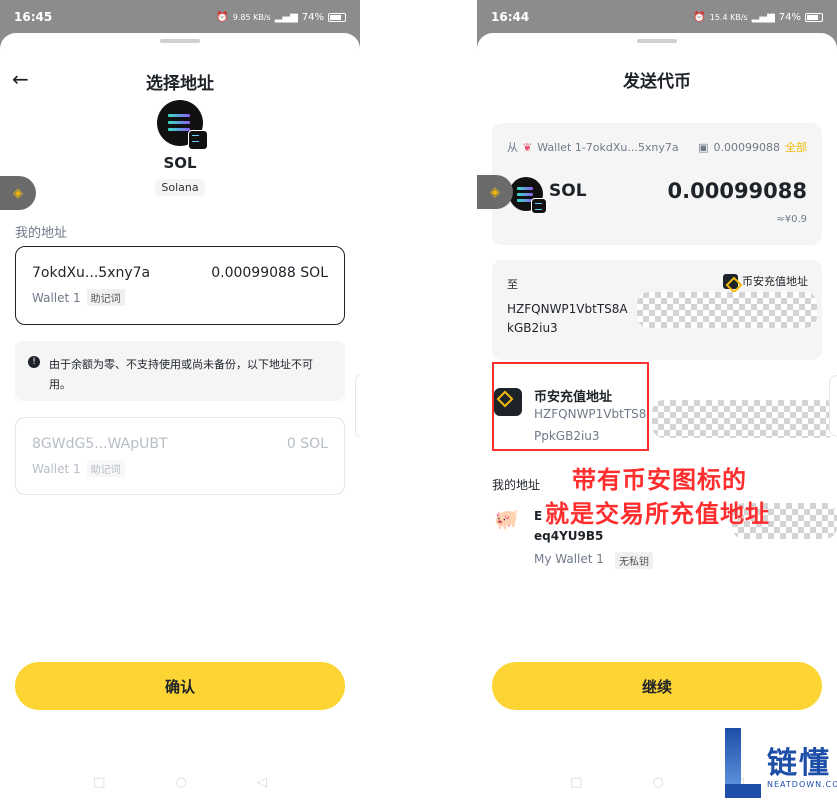 The height and width of the screenshot is (800, 837). I want to click on wallet-address: 7okdXu...5xny7a, so click(91, 273).